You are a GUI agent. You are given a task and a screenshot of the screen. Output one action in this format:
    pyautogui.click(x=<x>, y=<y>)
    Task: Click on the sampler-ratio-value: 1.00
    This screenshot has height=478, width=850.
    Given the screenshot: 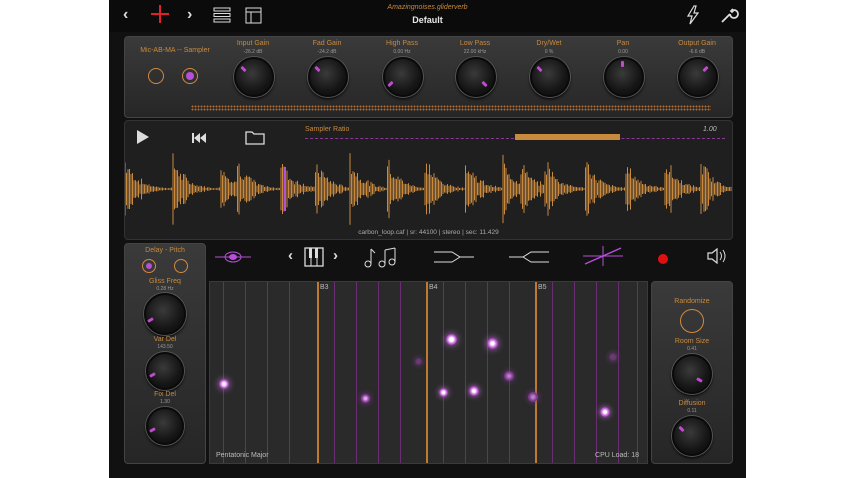 What is the action you would take?
    pyautogui.click(x=710, y=129)
    